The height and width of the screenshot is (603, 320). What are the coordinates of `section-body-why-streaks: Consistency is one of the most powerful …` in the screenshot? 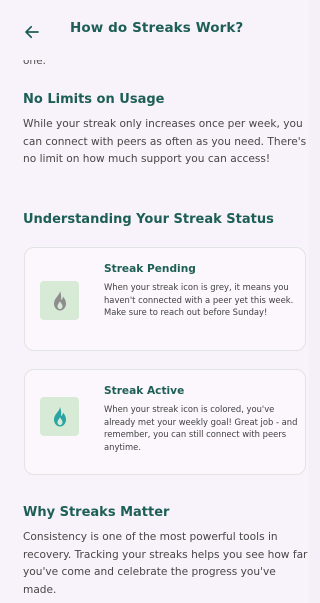 It's located at (165, 563).